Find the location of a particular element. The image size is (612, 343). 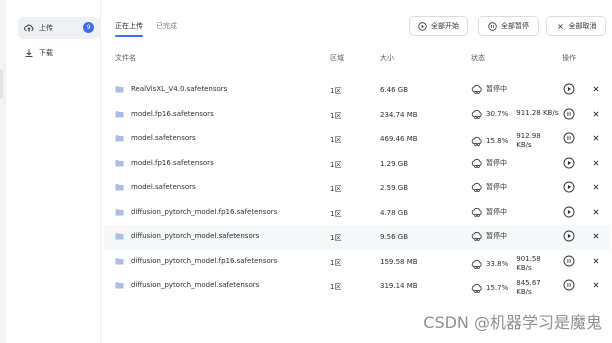

sidebar-item-upload: 上传 9 is located at coordinates (59, 28).